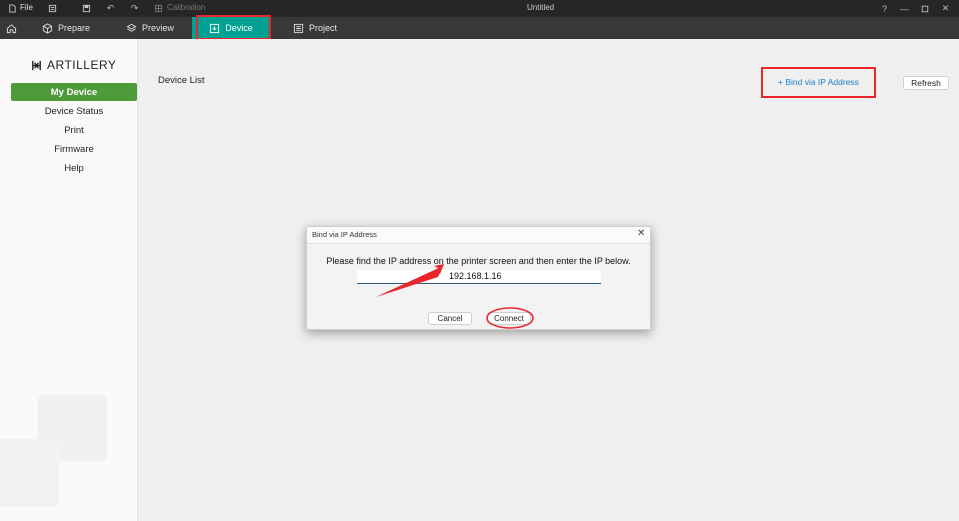  What do you see at coordinates (510, 318) in the screenshot?
I see `annotation-connect-circle` at bounding box center [510, 318].